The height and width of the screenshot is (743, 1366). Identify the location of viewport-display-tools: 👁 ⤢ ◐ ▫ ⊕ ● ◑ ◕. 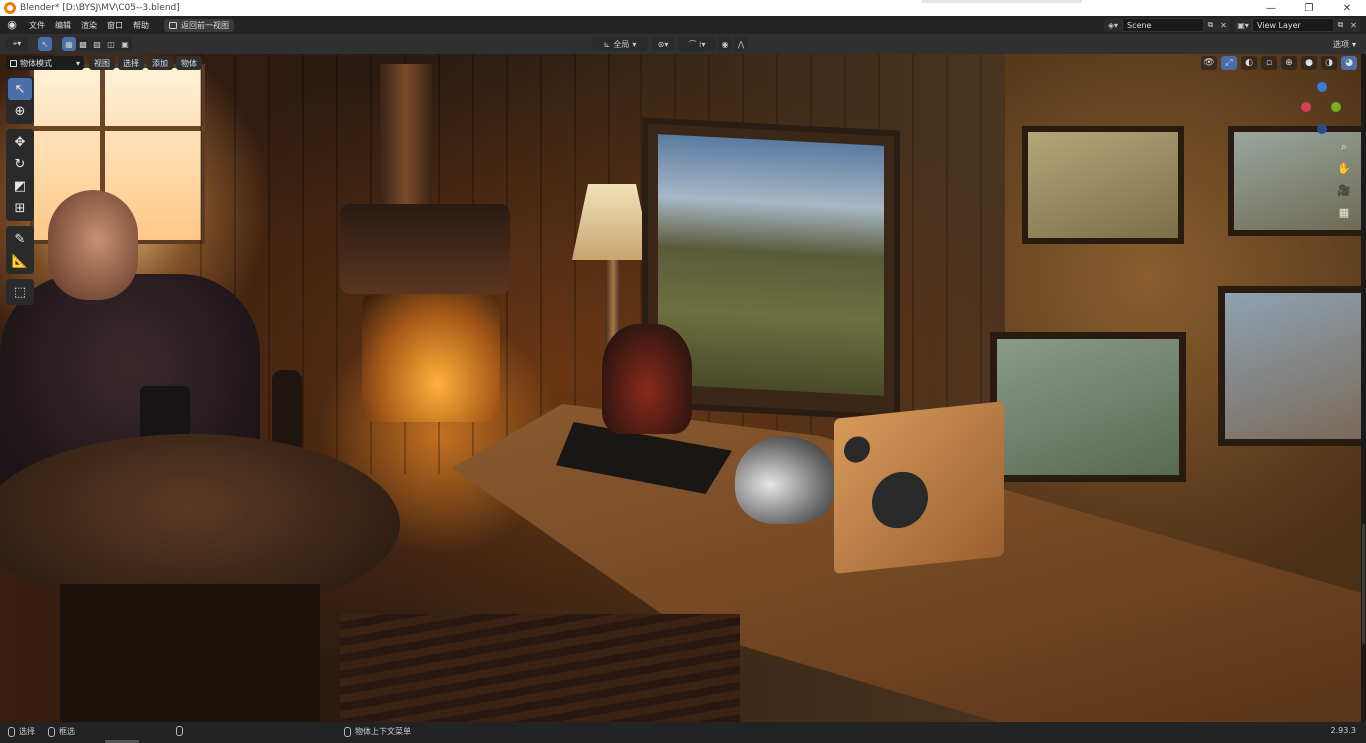
(1279, 63).